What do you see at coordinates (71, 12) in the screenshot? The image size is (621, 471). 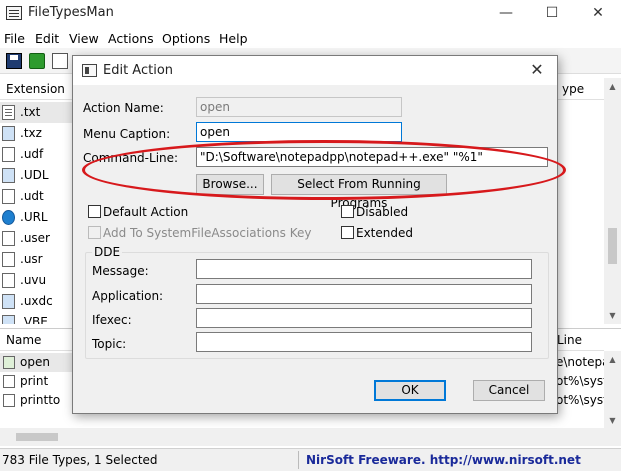 I see `app-title: FileTypesMan` at bounding box center [71, 12].